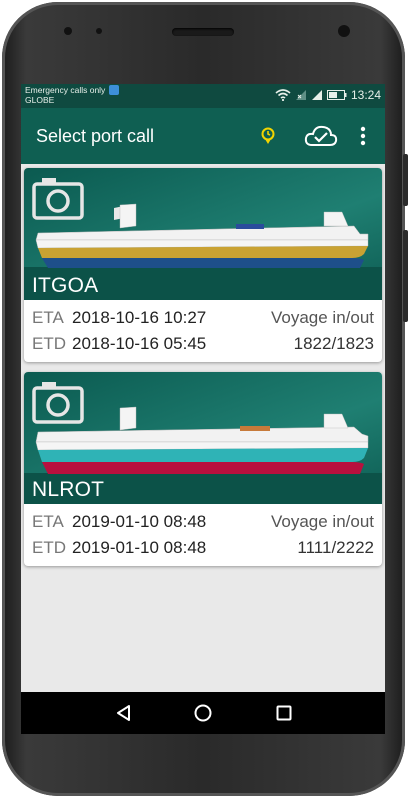  I want to click on nav-back-button, so click(123, 713).